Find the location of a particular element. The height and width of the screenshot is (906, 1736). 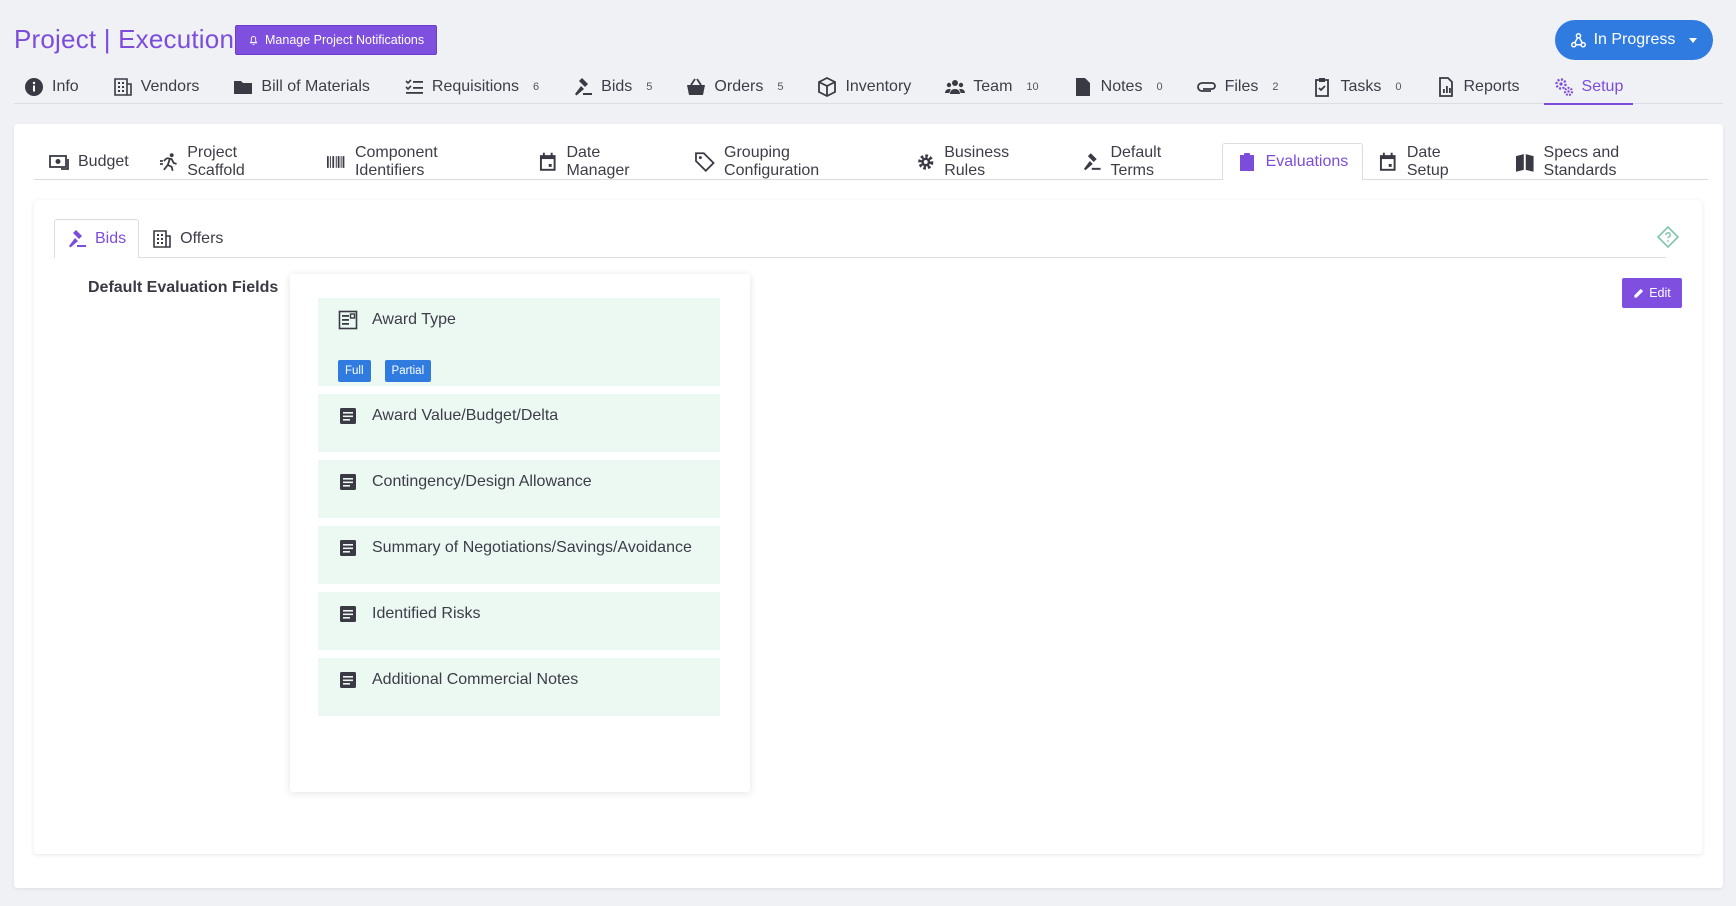

nav-item-vendors: Vendors is located at coordinates (156, 87).